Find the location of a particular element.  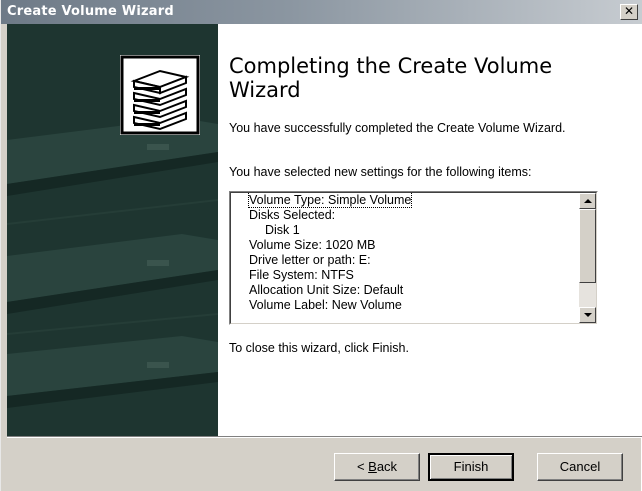

cancel-button: Cancel is located at coordinates (580, 467).